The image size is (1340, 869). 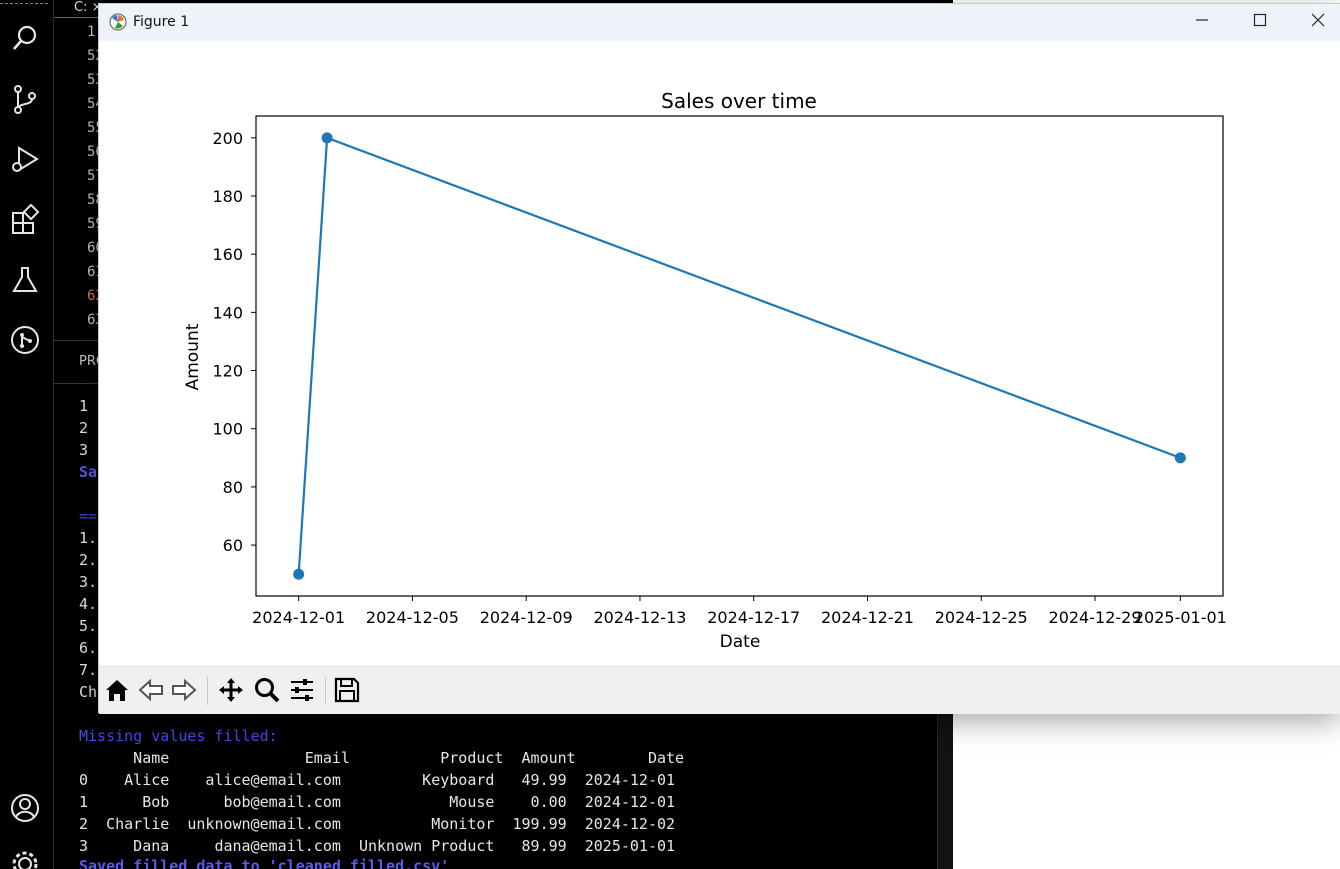 I want to click on x-tick-label: 2024-12-09, so click(x=526, y=617).